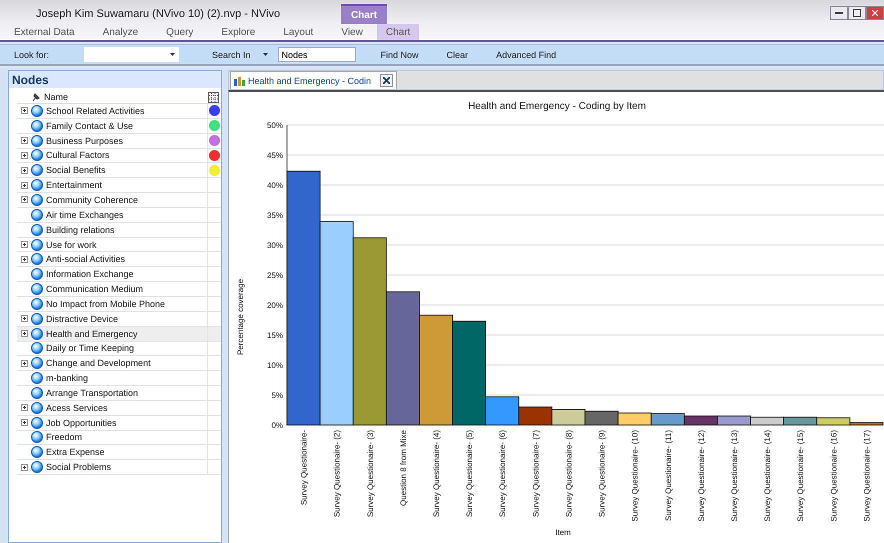 Image resolution: width=884 pixels, height=543 pixels. Describe the element at coordinates (76, 170) in the screenshot. I see `node-name: Social Benefits` at that location.